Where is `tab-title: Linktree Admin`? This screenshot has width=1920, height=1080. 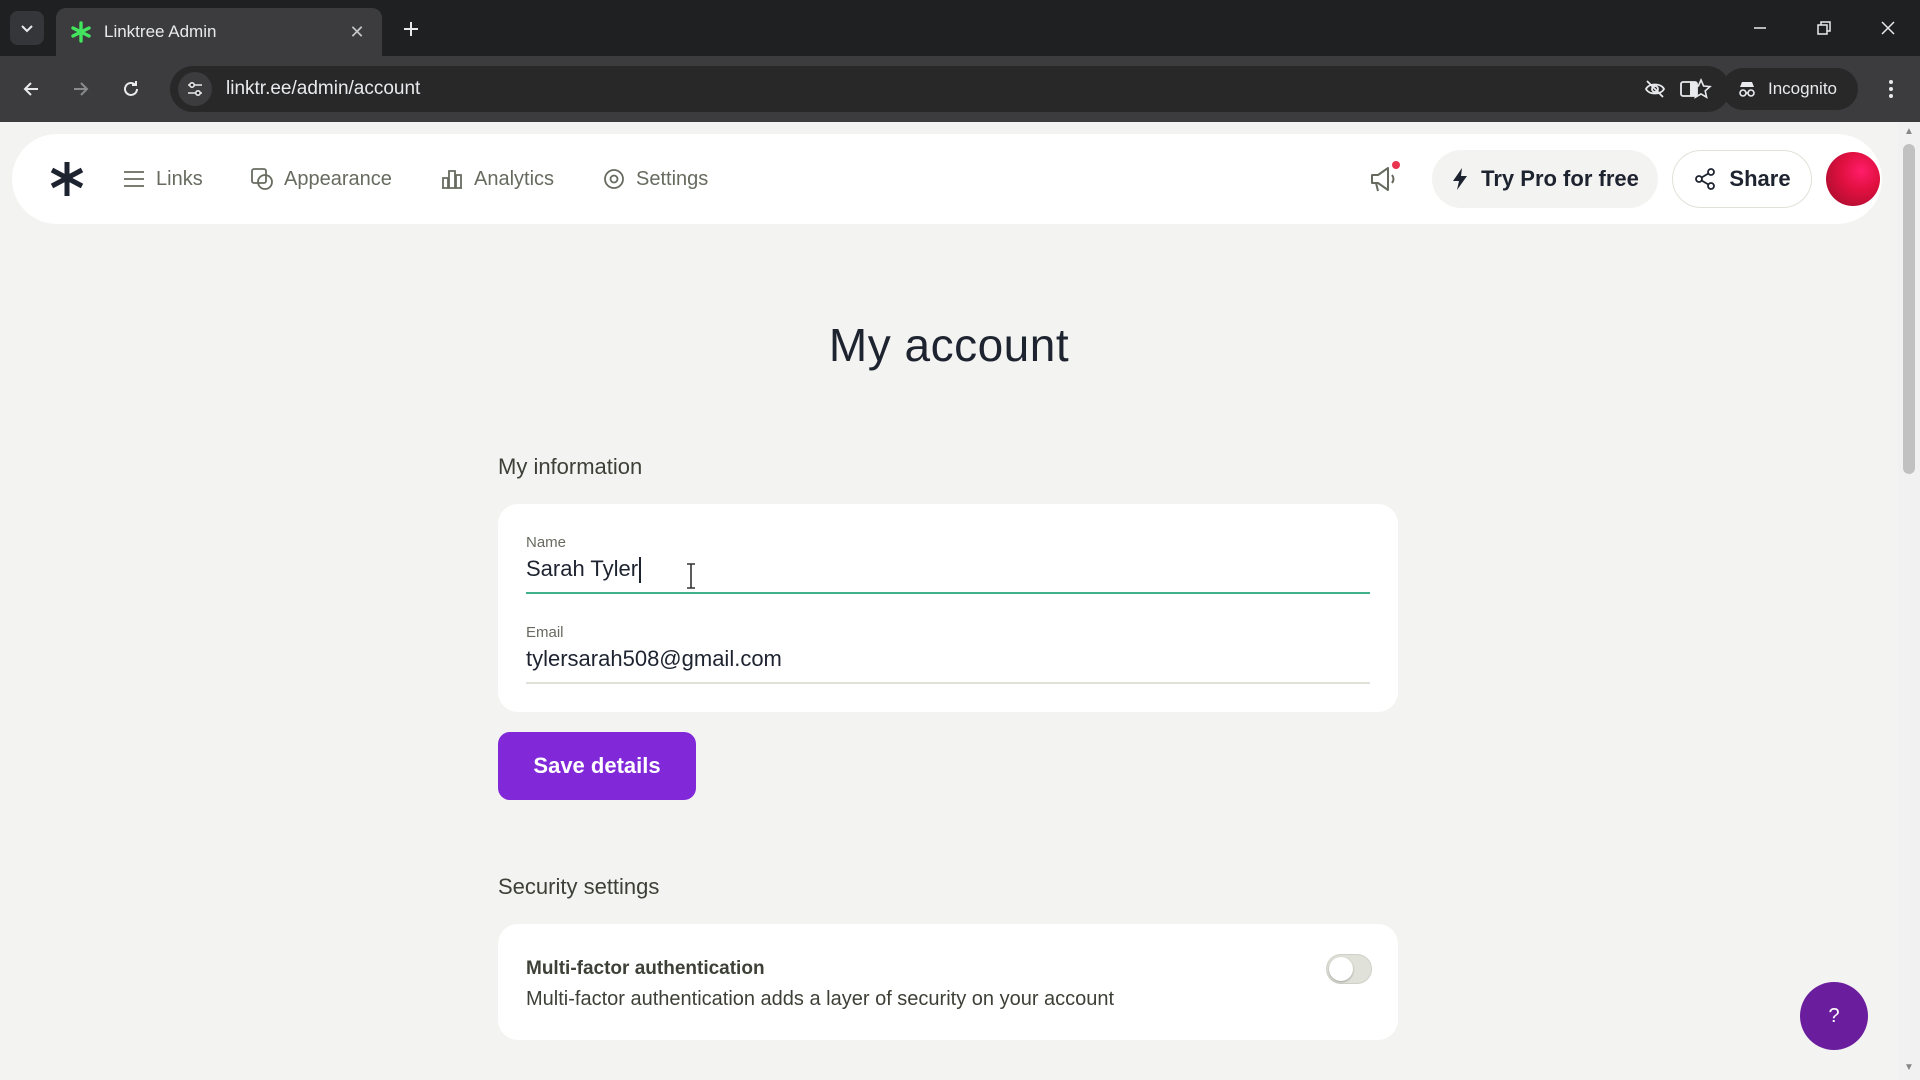 tab-title: Linktree Admin is located at coordinates (160, 31).